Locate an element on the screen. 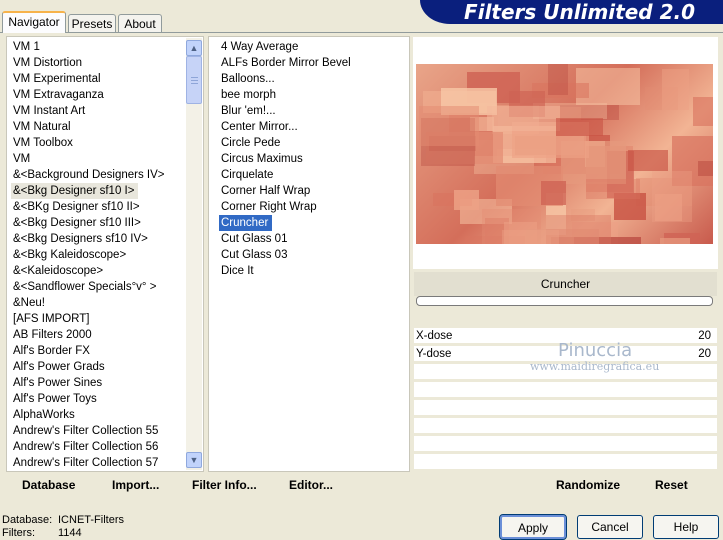  list-item: VM 1 is located at coordinates (25, 47).